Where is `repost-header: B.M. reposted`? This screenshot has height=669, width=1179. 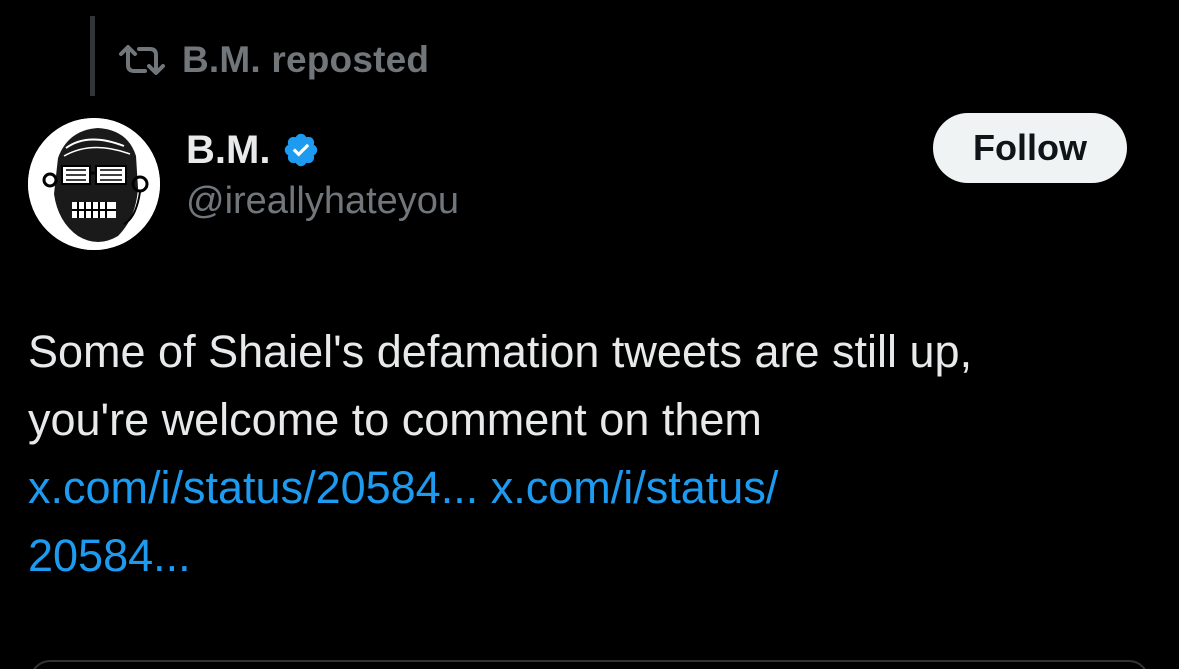
repost-header: B.M. reposted is located at coordinates (273, 60).